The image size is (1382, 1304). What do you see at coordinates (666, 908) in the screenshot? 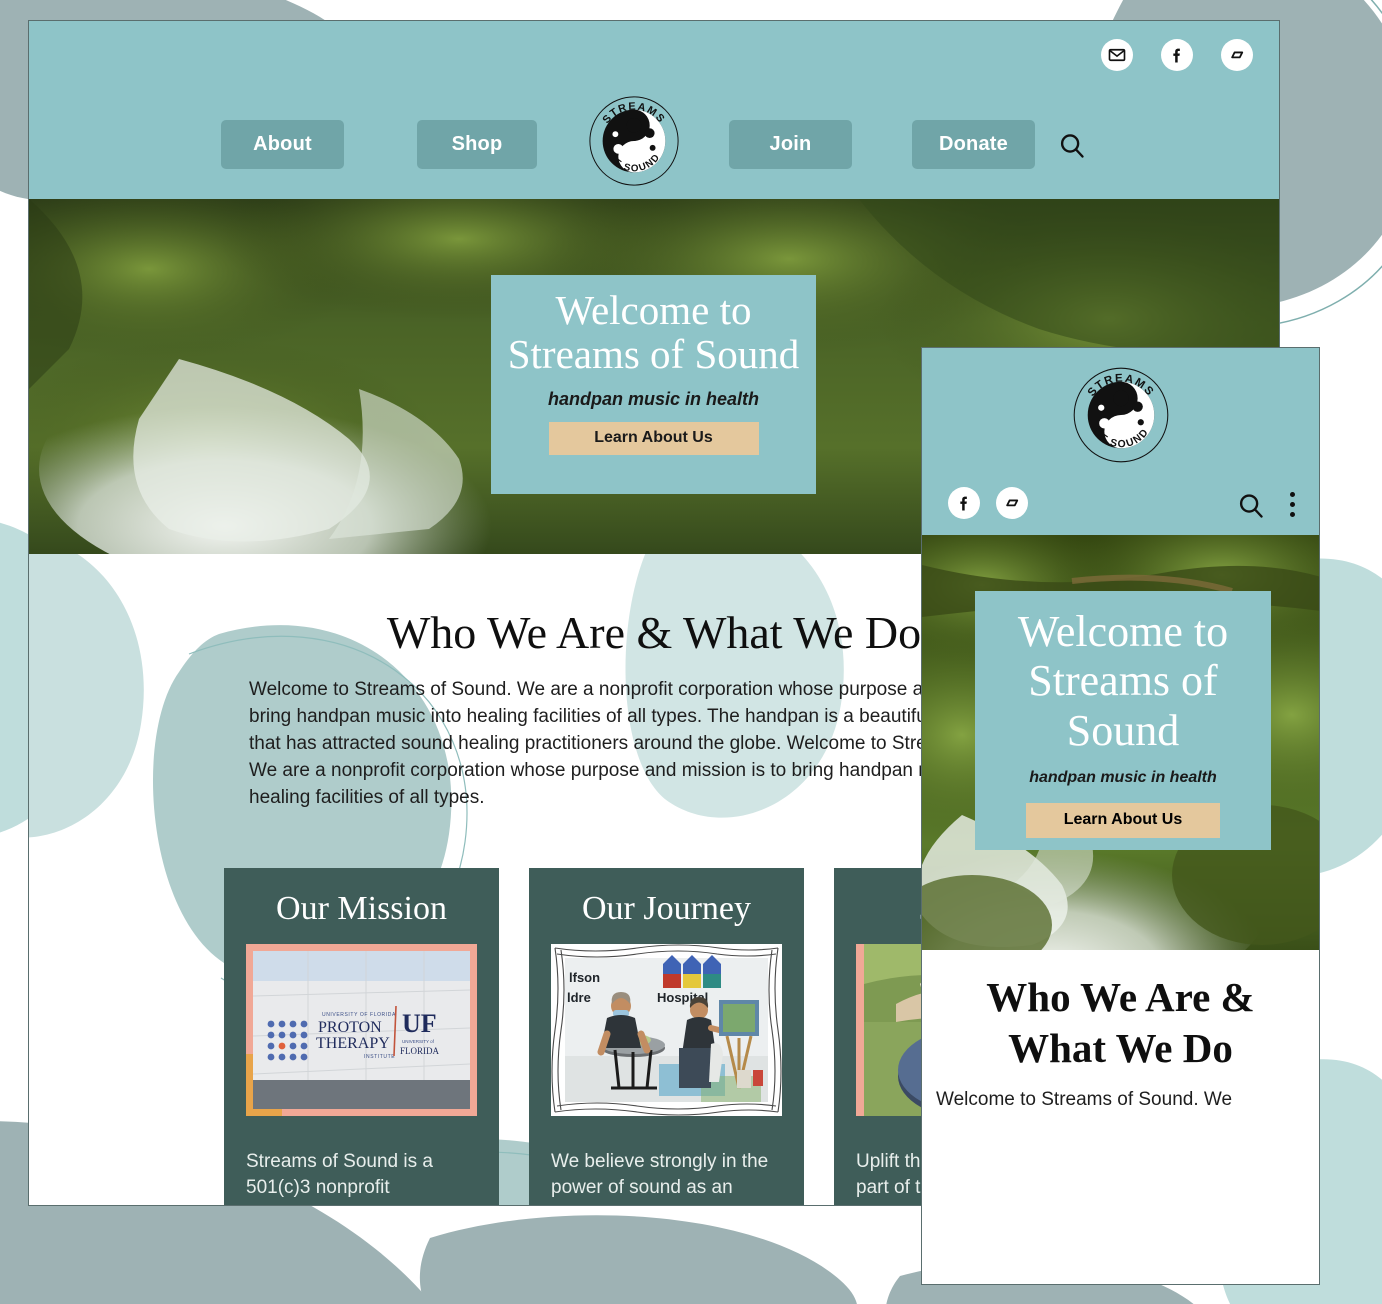
I see `card-title: Our Journey` at bounding box center [666, 908].